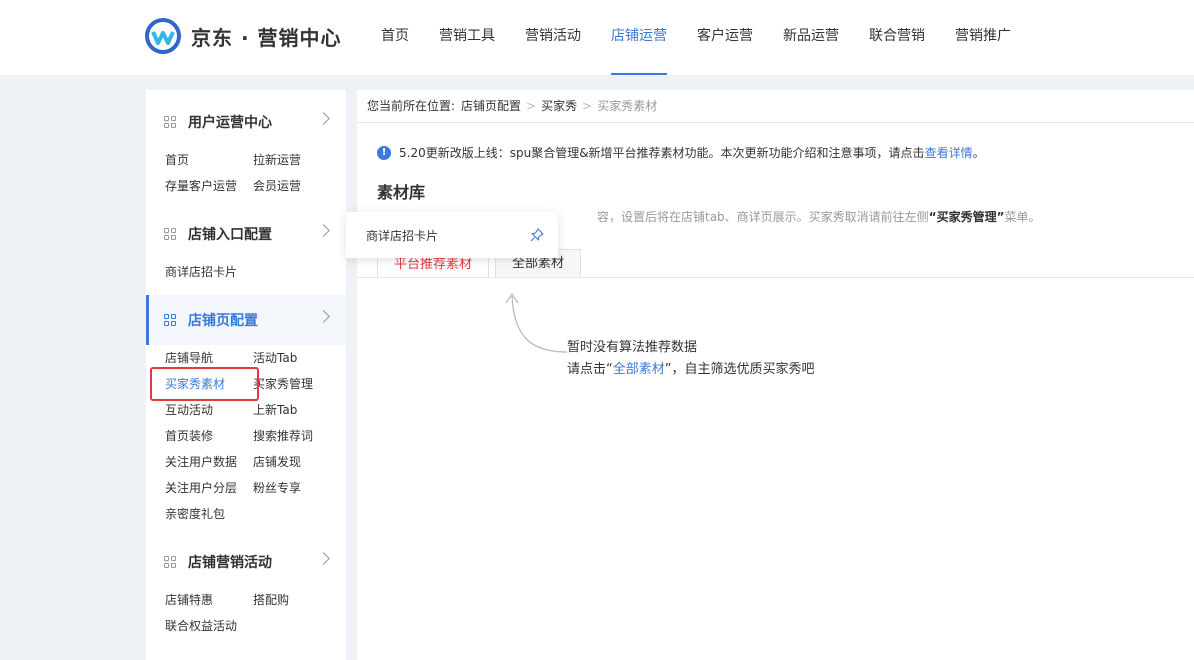  What do you see at coordinates (277, 159) in the screenshot?
I see `sidebar-item-acquisition: 拉新运营` at bounding box center [277, 159].